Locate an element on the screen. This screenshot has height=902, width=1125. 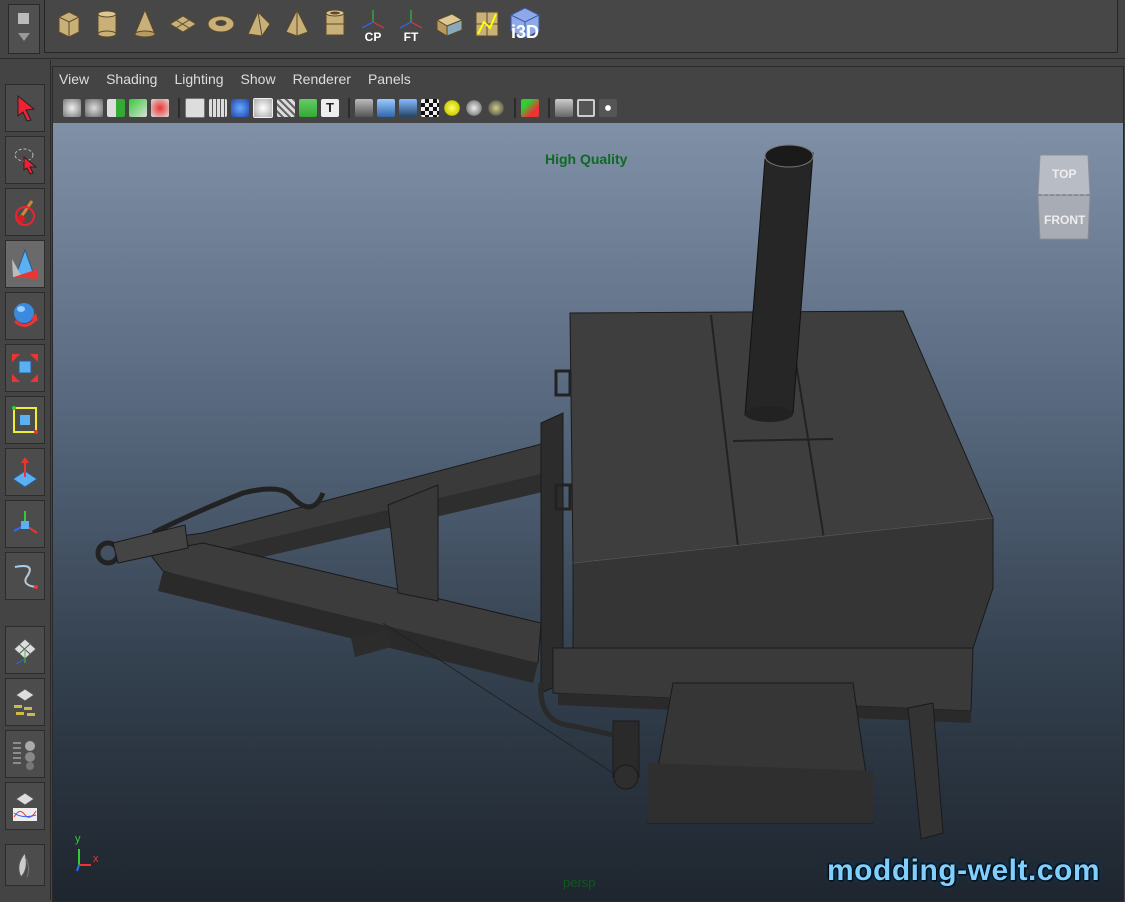
text-icon: T is located at coordinates (330, 108).